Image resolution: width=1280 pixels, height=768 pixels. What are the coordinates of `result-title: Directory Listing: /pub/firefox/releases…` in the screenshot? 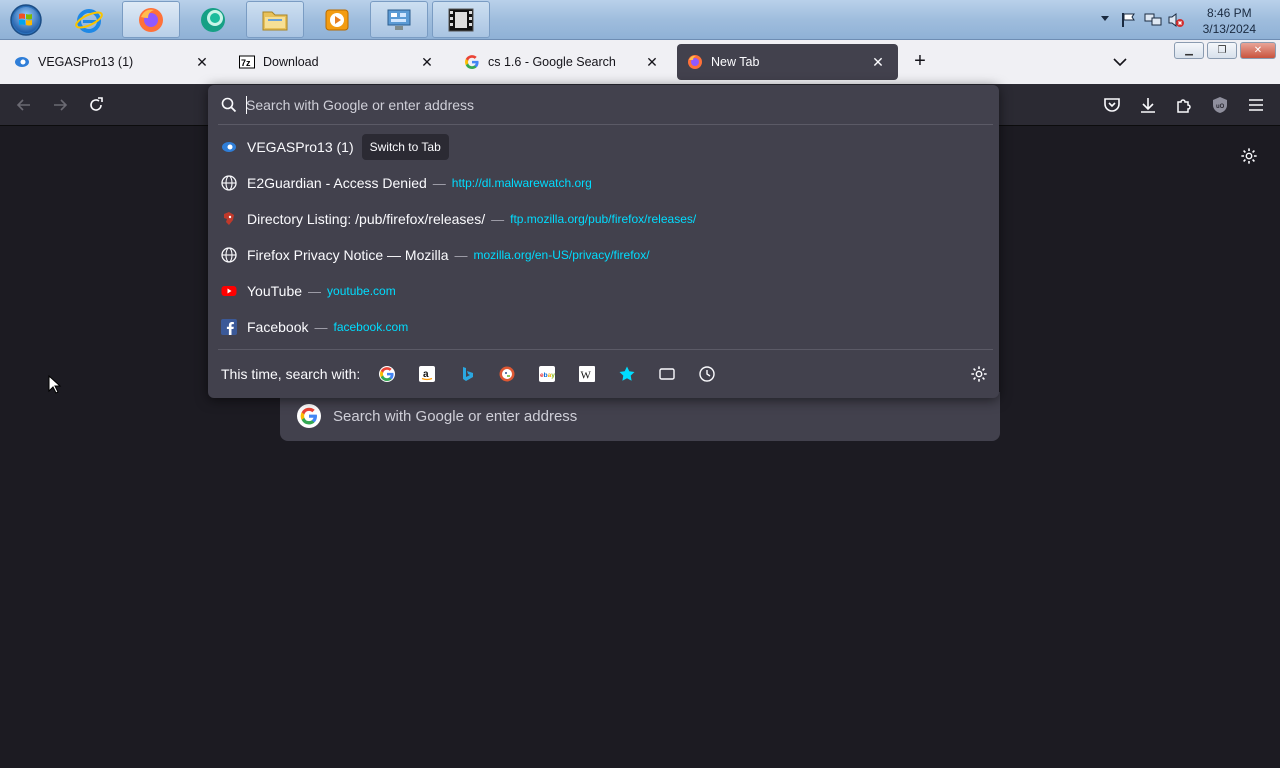 It's located at (366, 219).